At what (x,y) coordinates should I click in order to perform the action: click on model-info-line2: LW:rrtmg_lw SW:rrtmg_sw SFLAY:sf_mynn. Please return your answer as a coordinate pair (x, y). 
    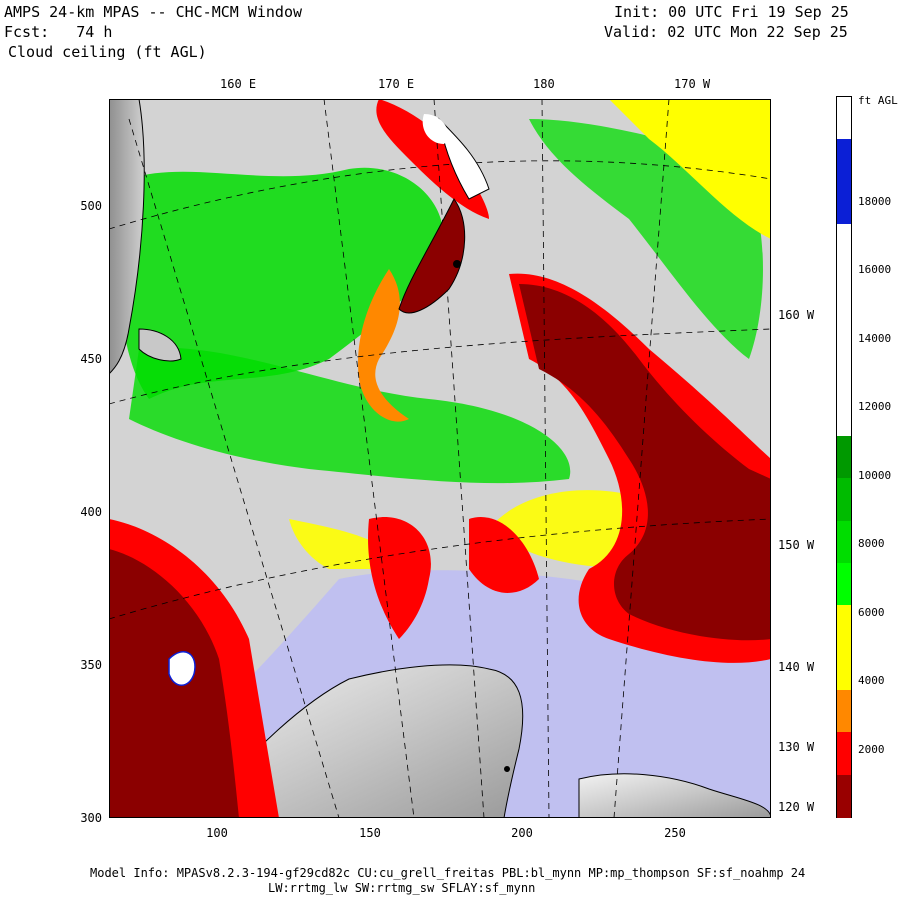
    Looking at the image, I should click on (402, 888).